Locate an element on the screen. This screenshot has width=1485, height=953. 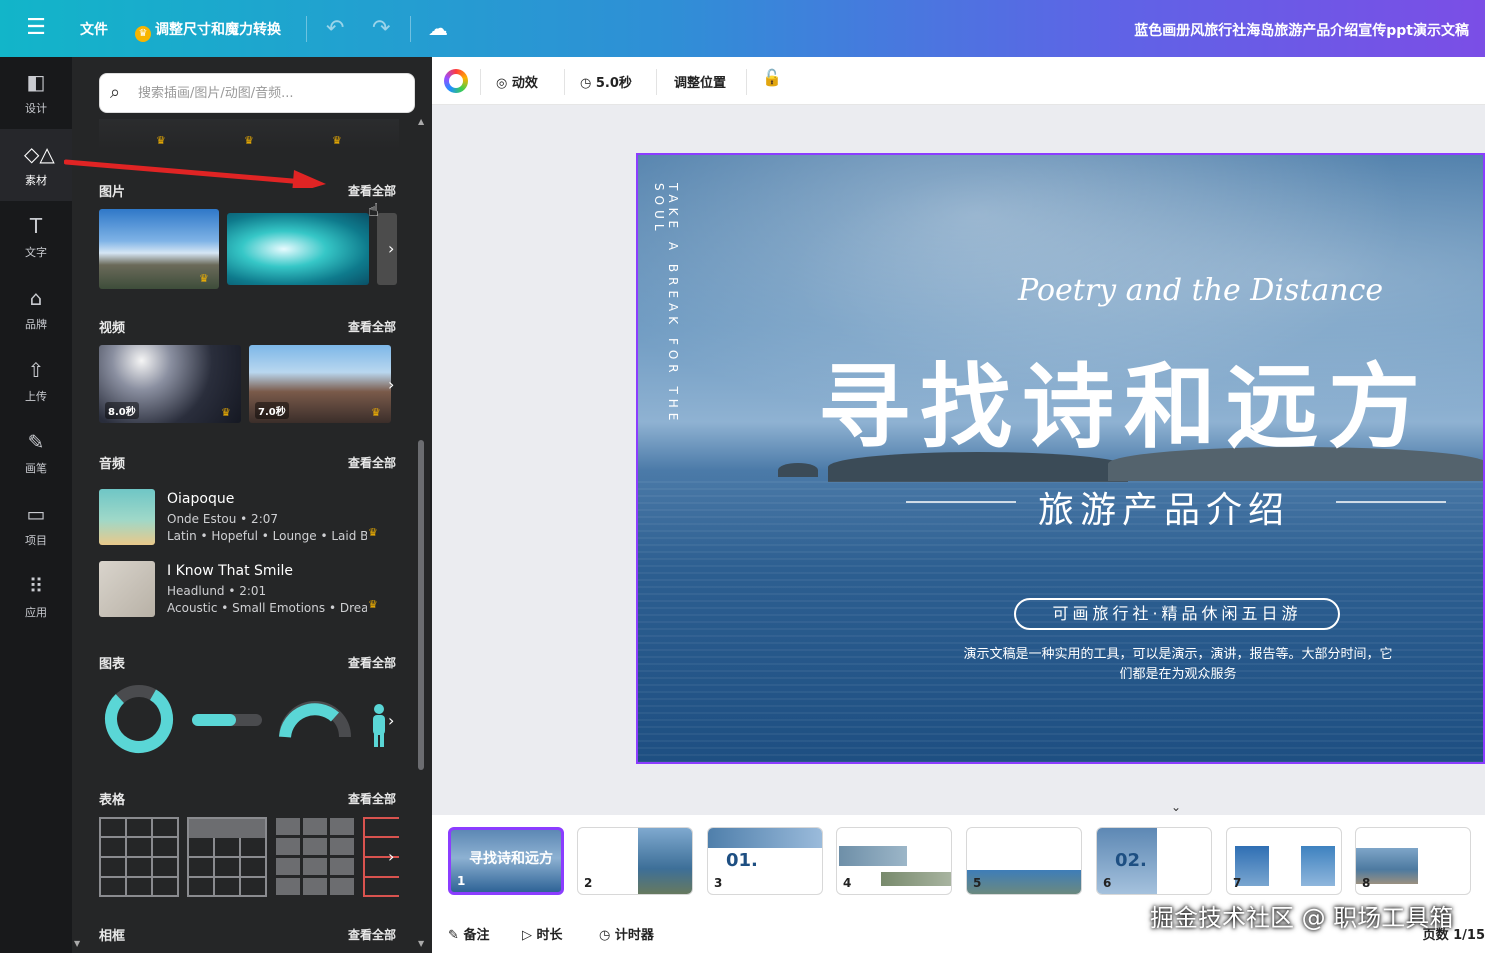
search-input is located at coordinates (273, 93).